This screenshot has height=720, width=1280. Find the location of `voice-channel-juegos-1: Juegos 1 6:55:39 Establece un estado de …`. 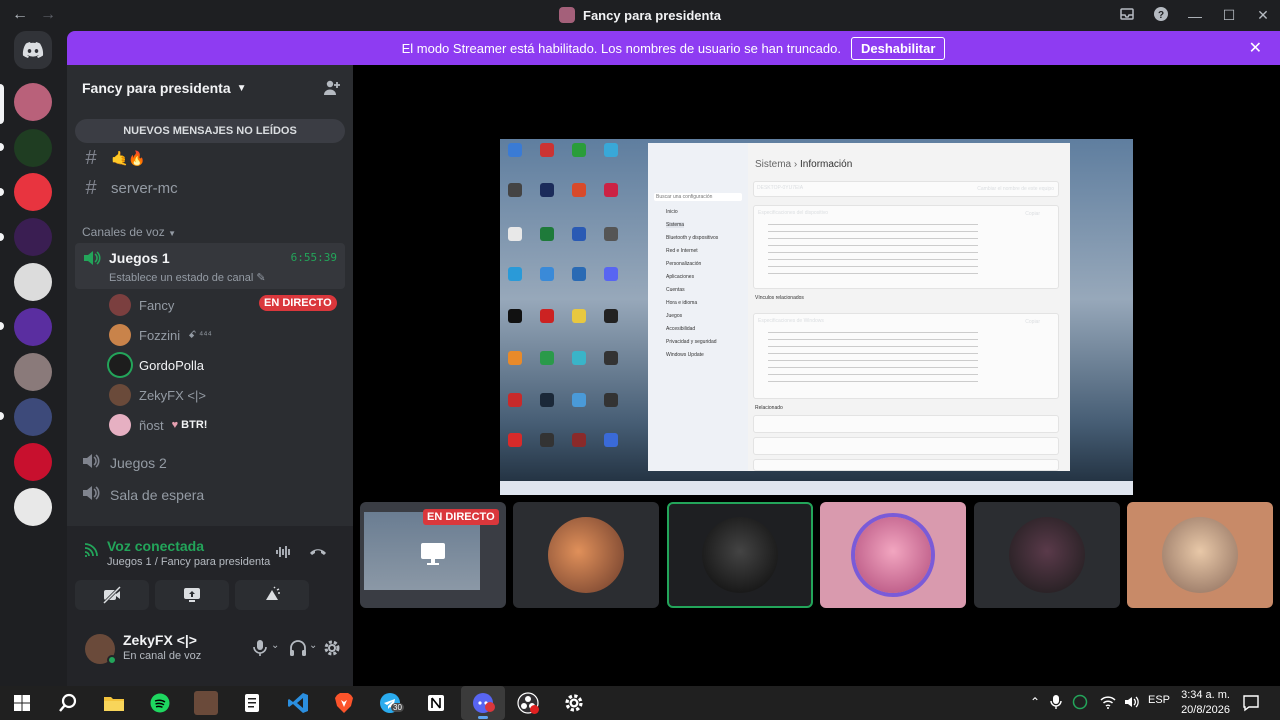

voice-channel-juegos-1: Juegos 1 6:55:39 Establece un estado de … is located at coordinates (210, 266).